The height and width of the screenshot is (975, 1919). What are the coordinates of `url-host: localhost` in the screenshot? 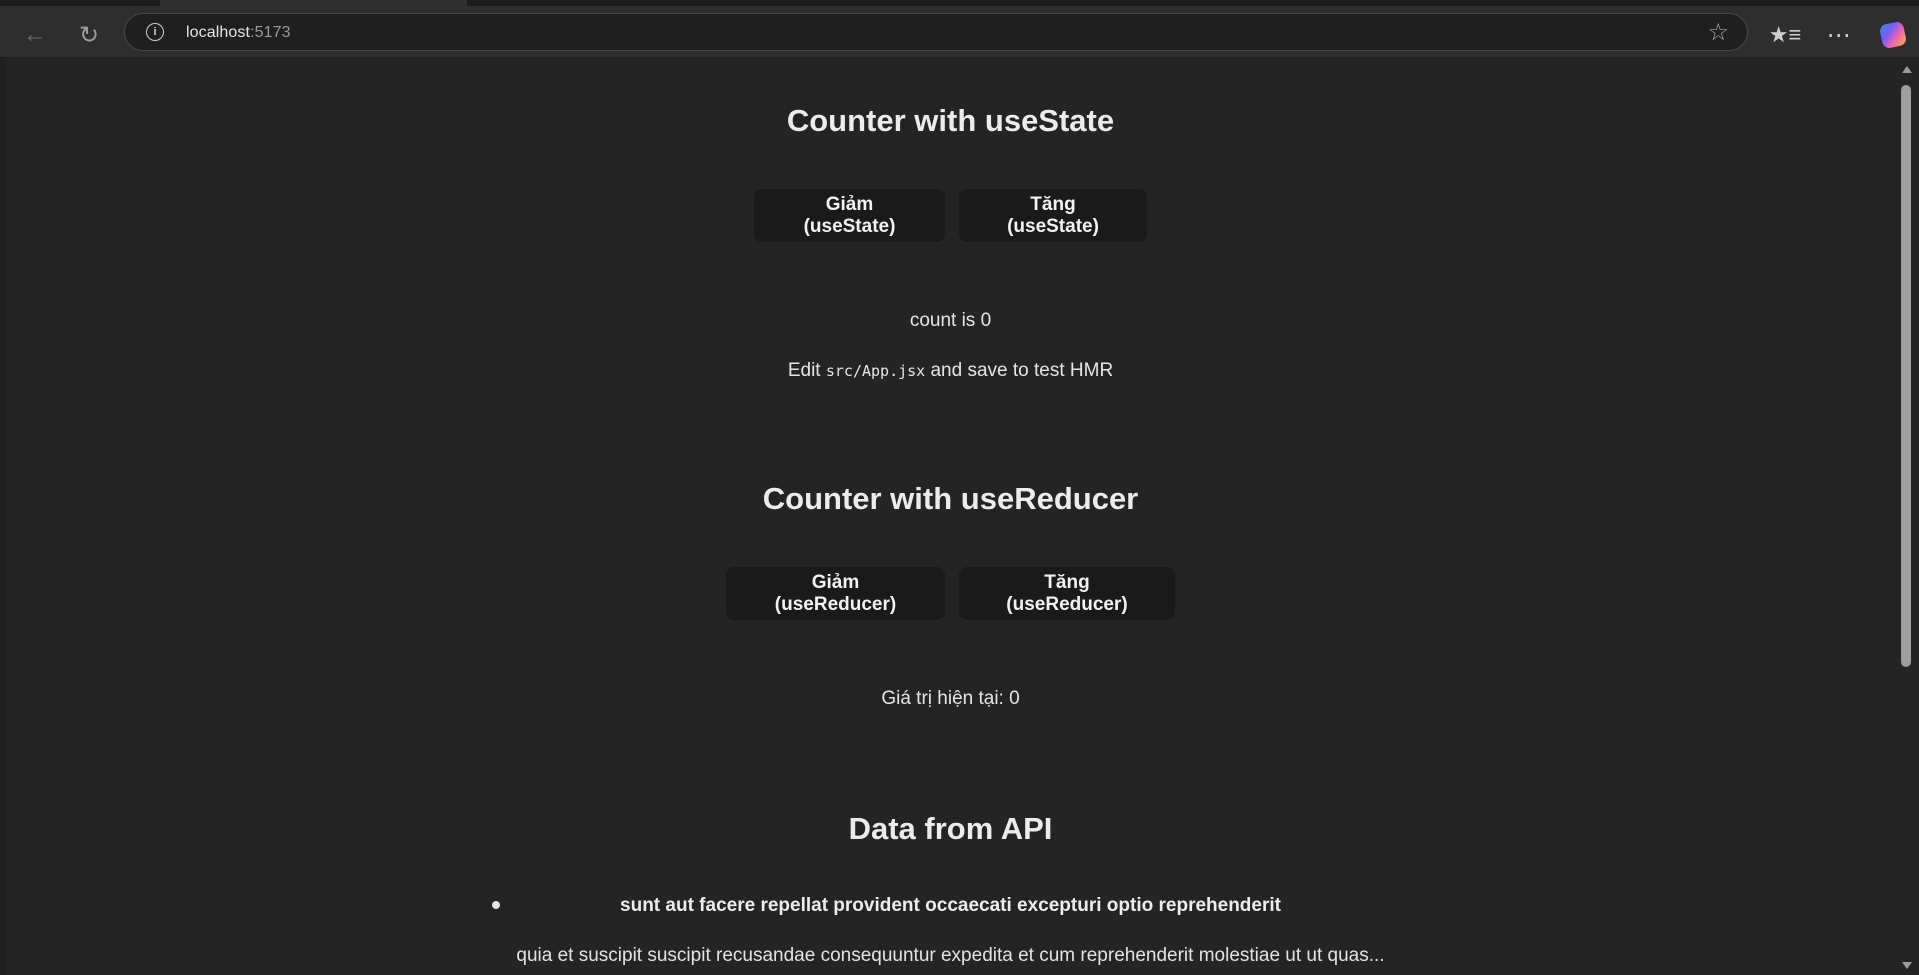 It's located at (218, 32).